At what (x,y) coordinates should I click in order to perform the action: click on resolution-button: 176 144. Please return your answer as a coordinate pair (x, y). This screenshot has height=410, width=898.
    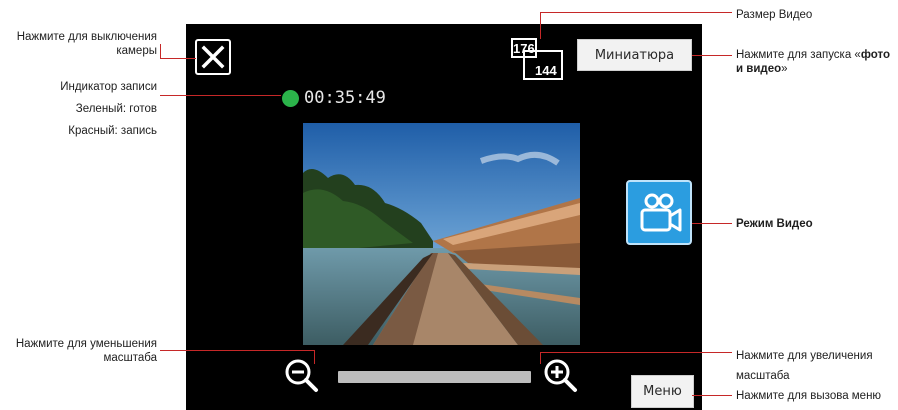
    Looking at the image, I should click on (538, 59).